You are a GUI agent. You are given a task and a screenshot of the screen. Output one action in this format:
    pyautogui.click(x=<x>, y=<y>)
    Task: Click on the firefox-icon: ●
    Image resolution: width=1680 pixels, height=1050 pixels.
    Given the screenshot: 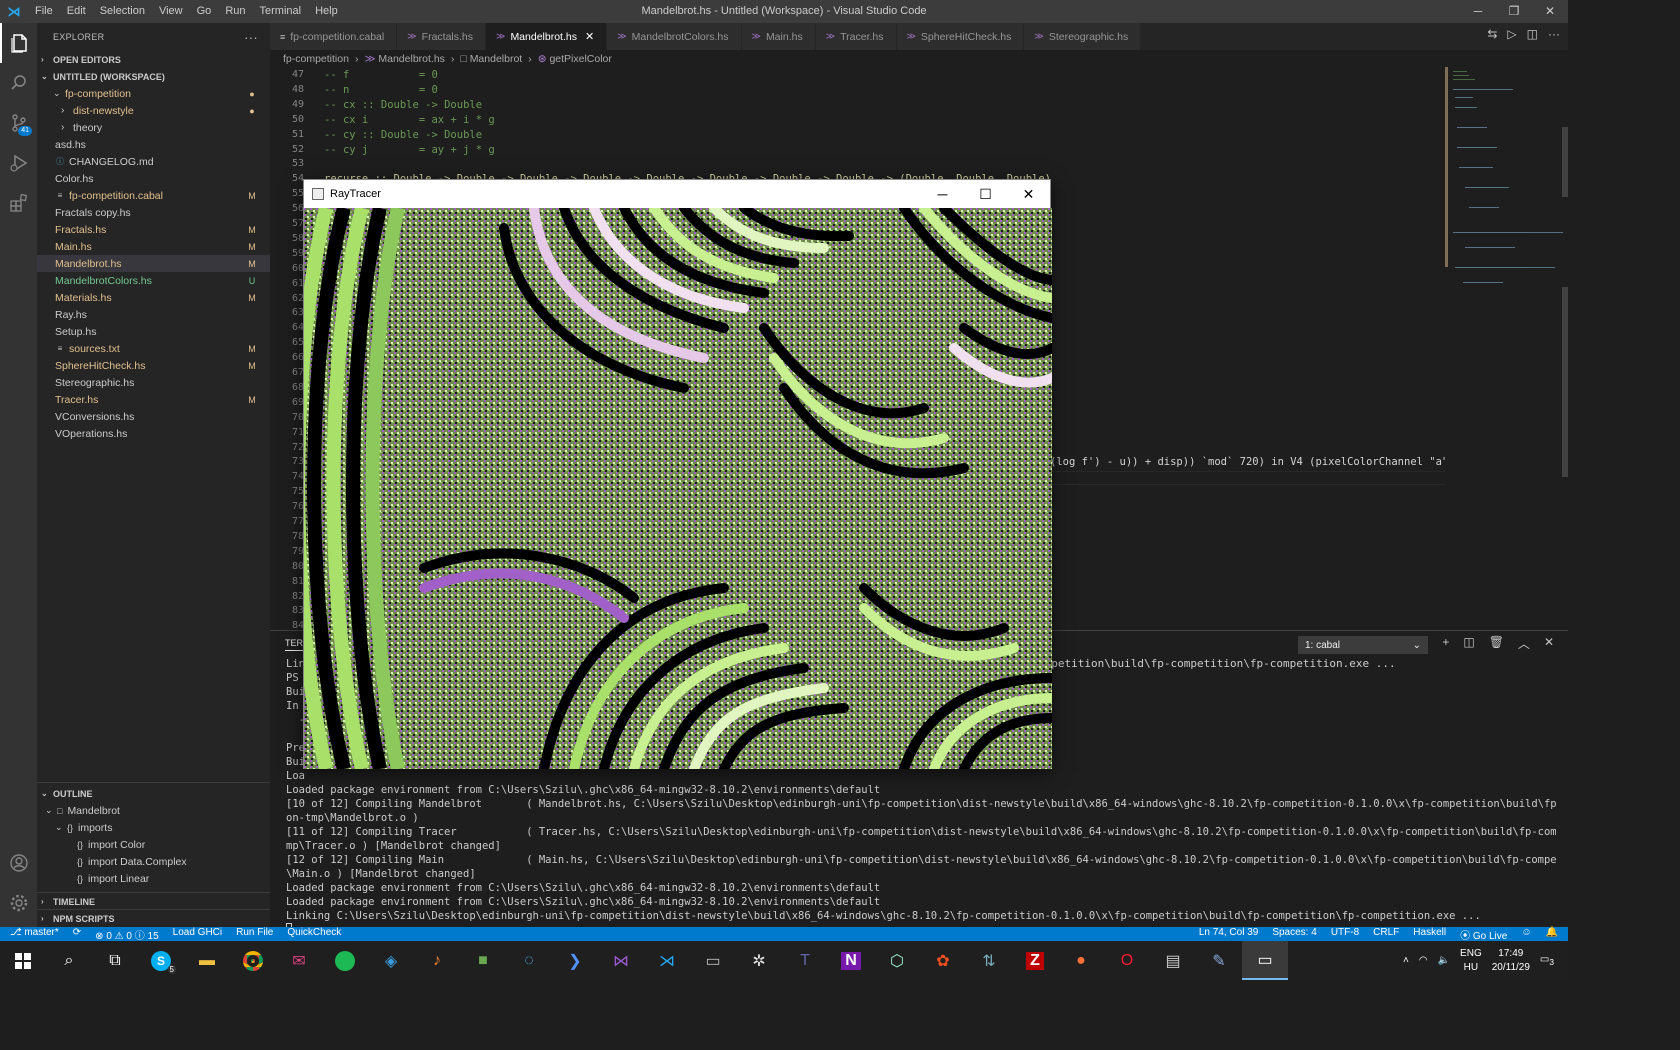 What is the action you would take?
    pyautogui.click(x=1081, y=960)
    